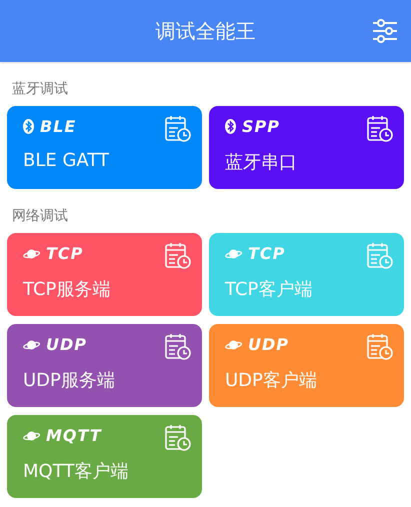 The width and height of the screenshot is (411, 507). Describe the element at coordinates (261, 126) in the screenshot. I see `protocol-label: SPP` at that location.